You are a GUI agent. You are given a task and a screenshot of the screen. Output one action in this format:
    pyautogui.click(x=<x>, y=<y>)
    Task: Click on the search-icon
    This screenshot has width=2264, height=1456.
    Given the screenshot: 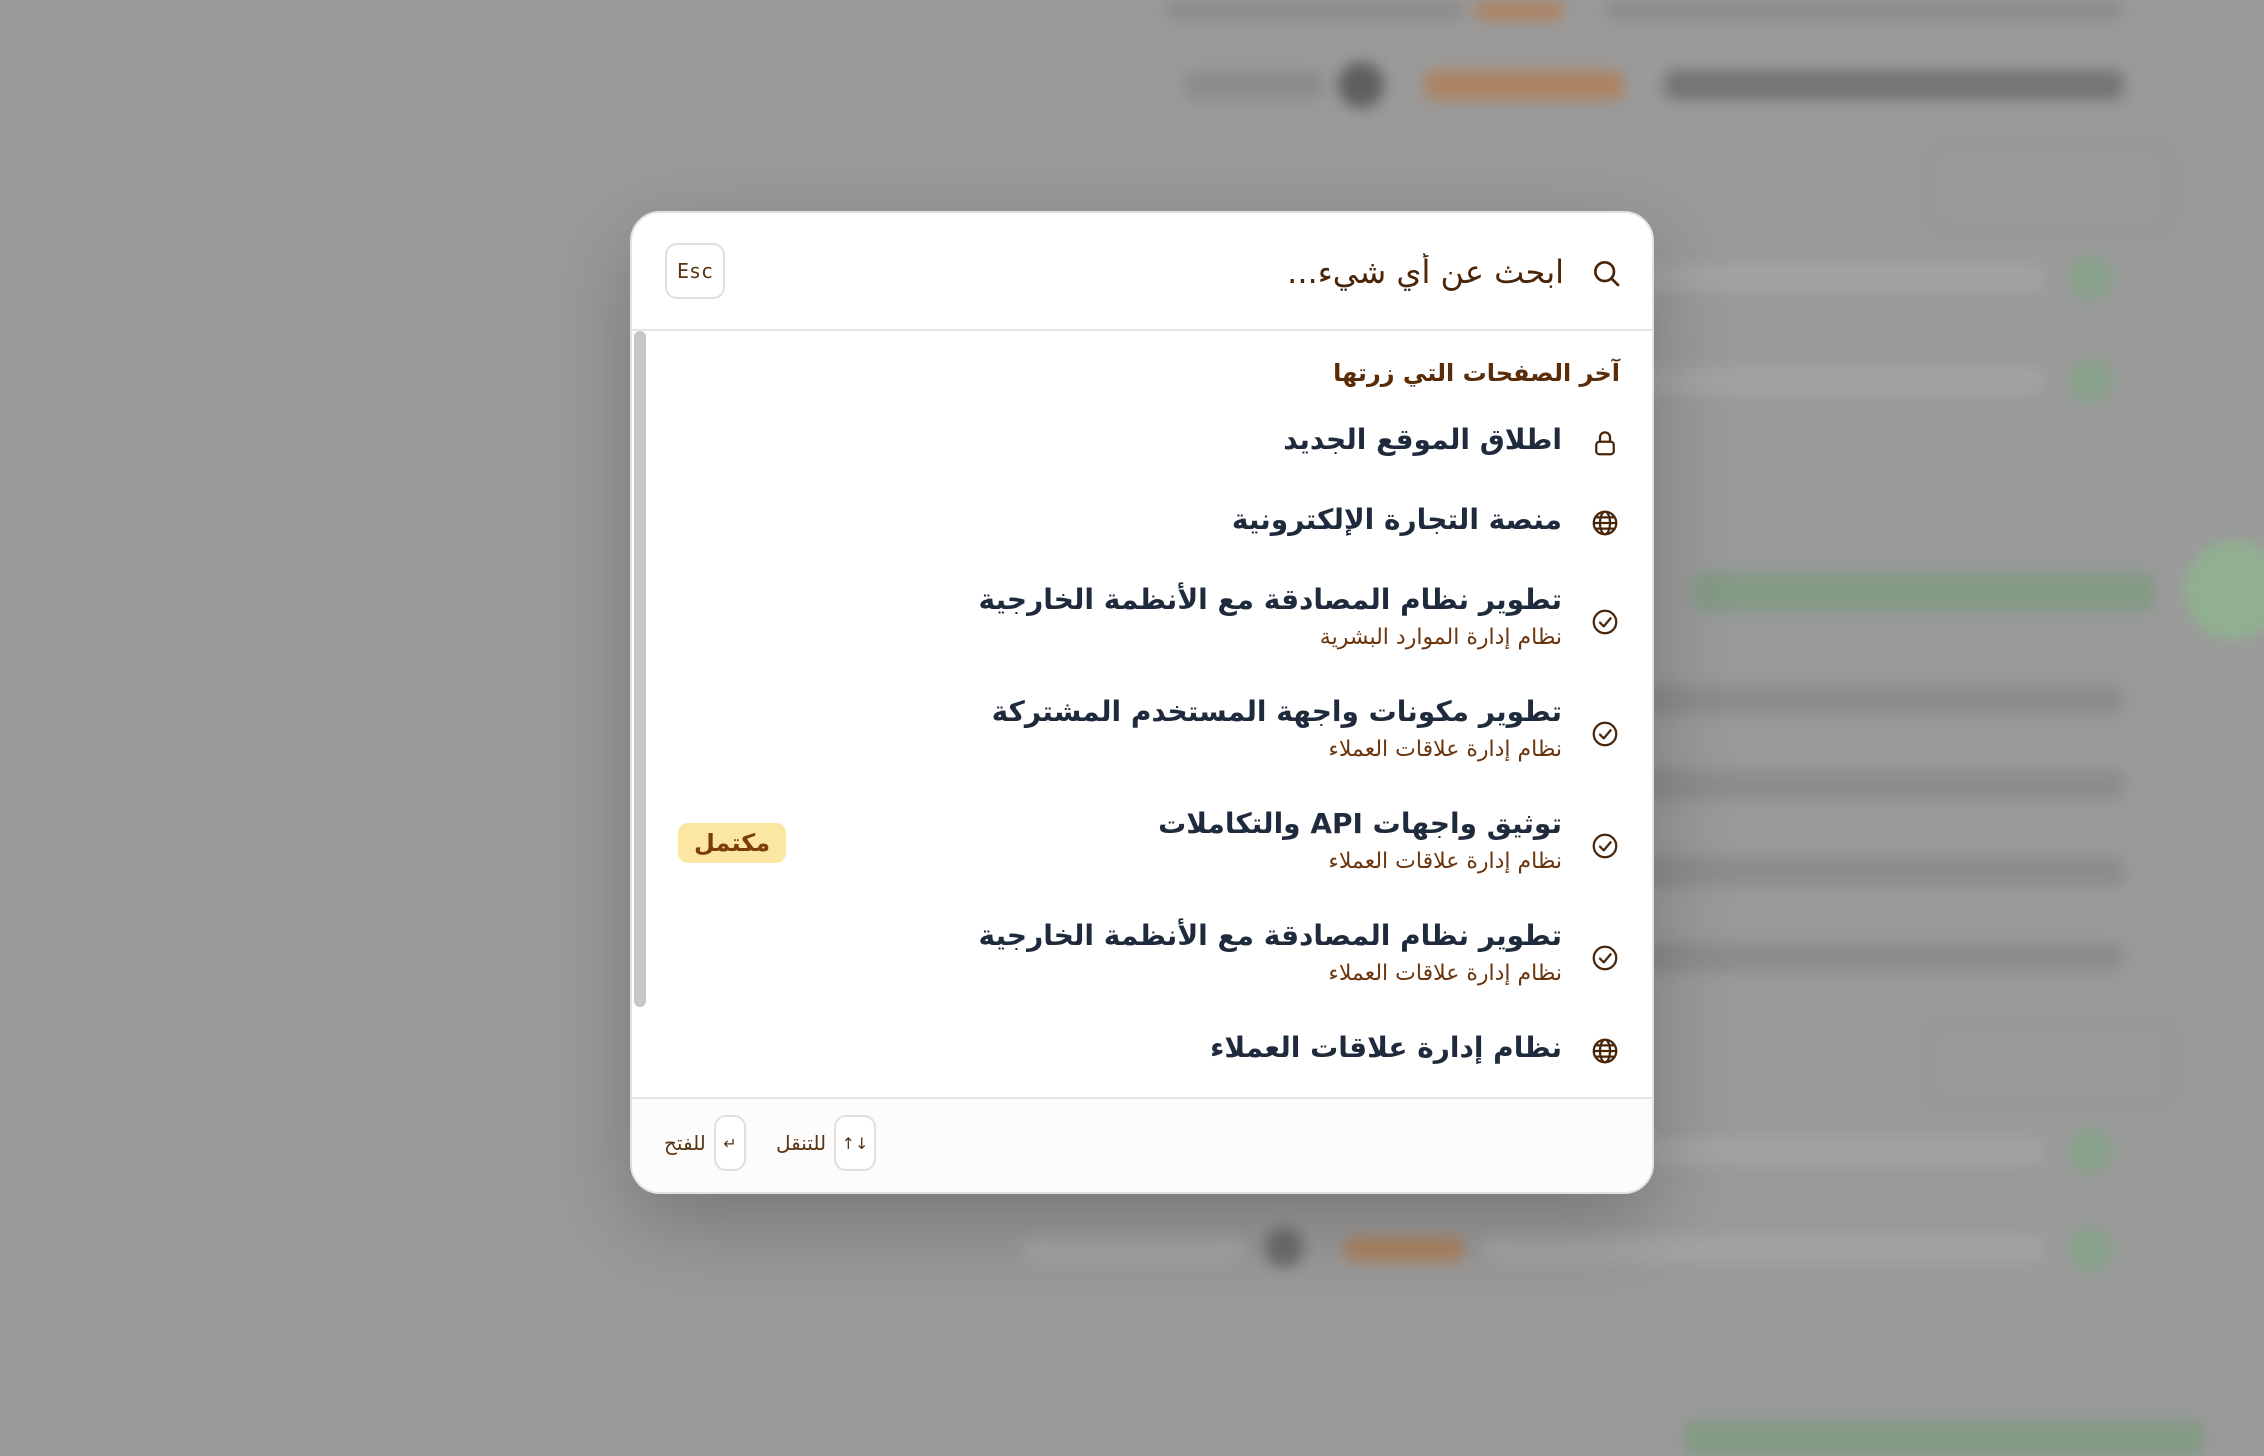 What is the action you would take?
    pyautogui.click(x=1606, y=273)
    